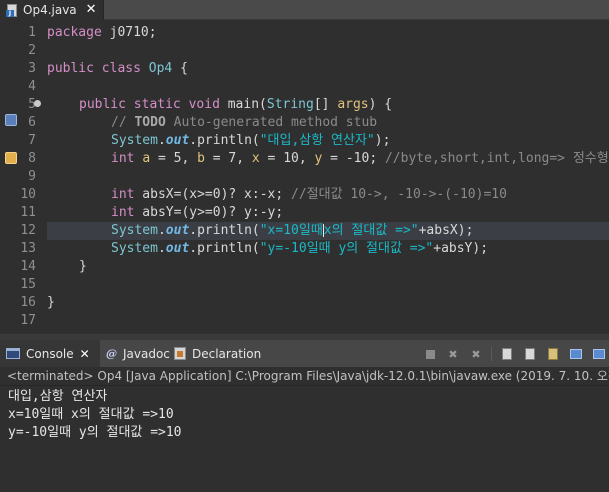 This screenshot has width=609, height=492. What do you see at coordinates (91, 414) in the screenshot?
I see `console-output-line: x=10일때 x의 절대값 =>10` at bounding box center [91, 414].